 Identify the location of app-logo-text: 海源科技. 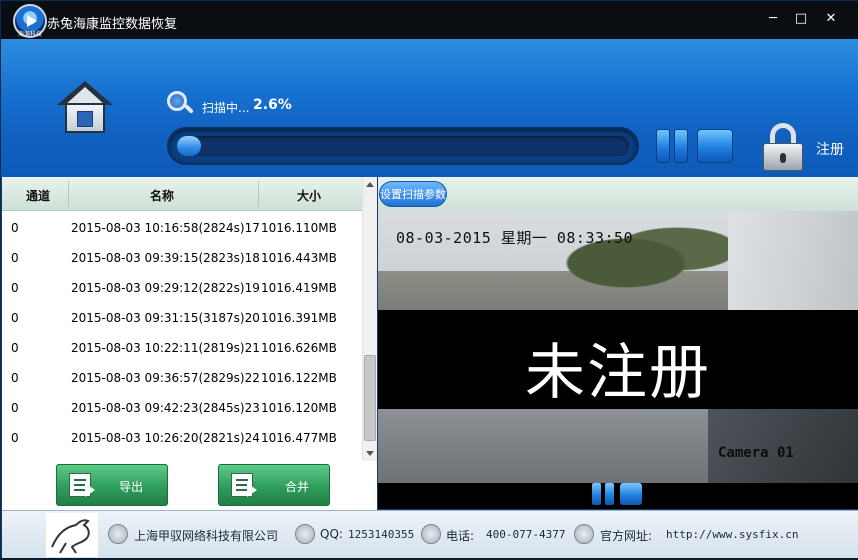
(29, 34).